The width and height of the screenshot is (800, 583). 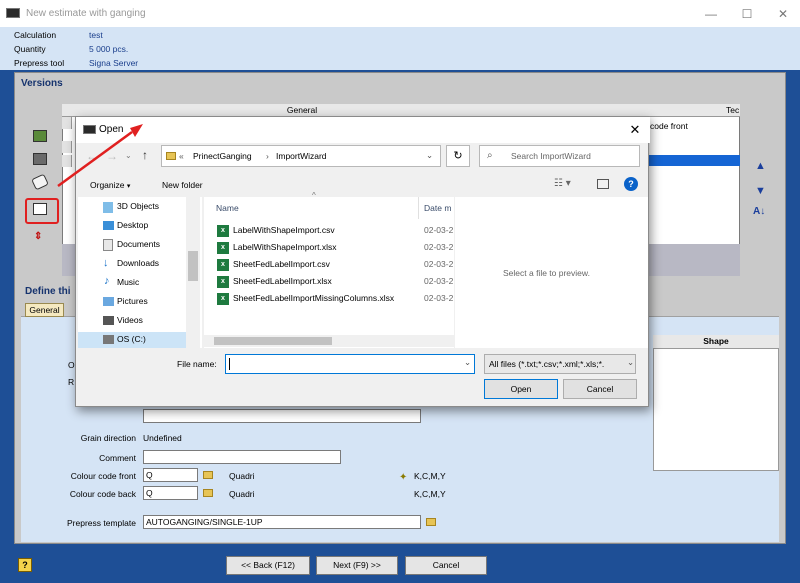 I want to click on arrow-line, so click(x=95, y=159).